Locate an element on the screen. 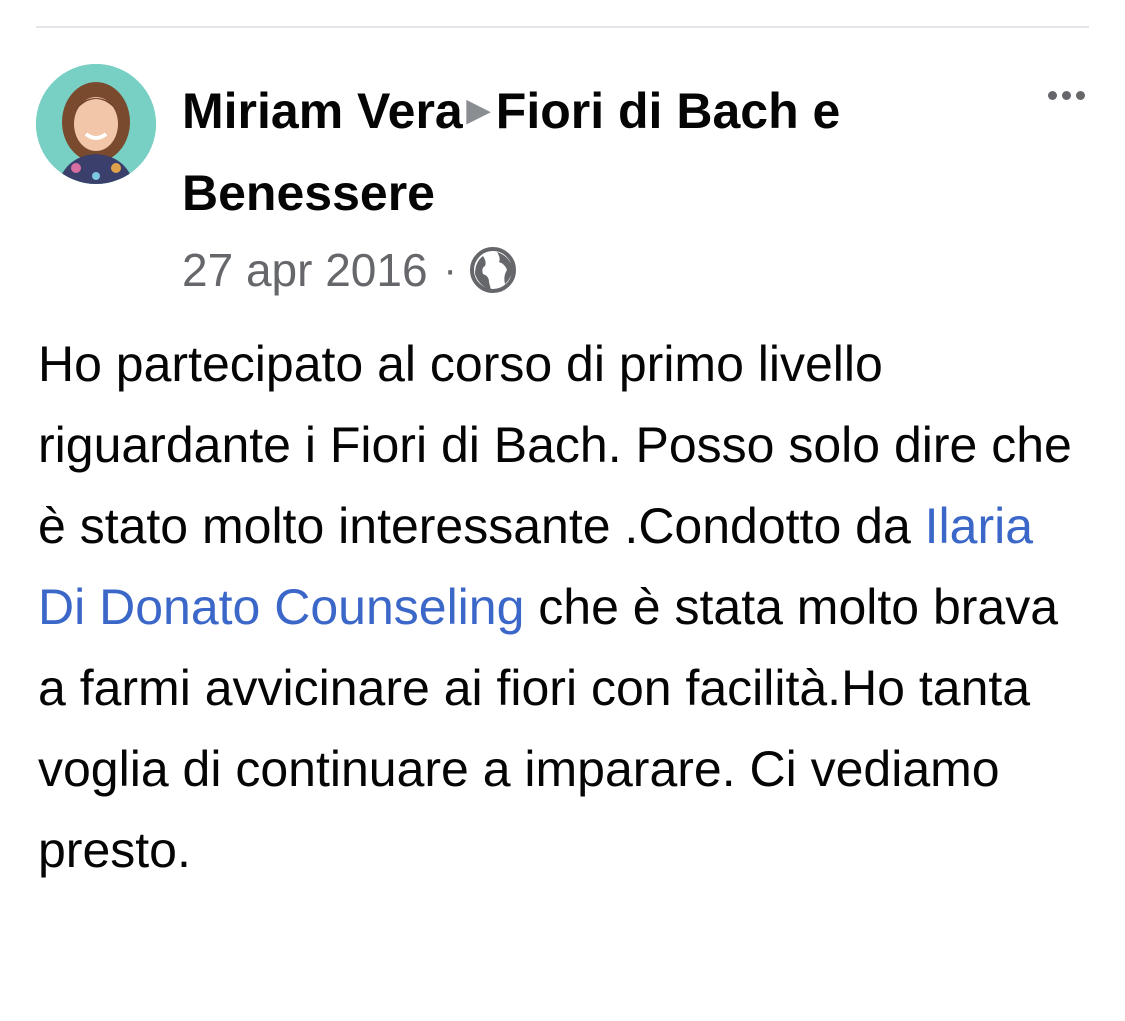 This screenshot has width=1125, height=1021. post-header: Miriam Vera ▶ Fiori di Bach e Benessere is located at coordinates (592, 152).